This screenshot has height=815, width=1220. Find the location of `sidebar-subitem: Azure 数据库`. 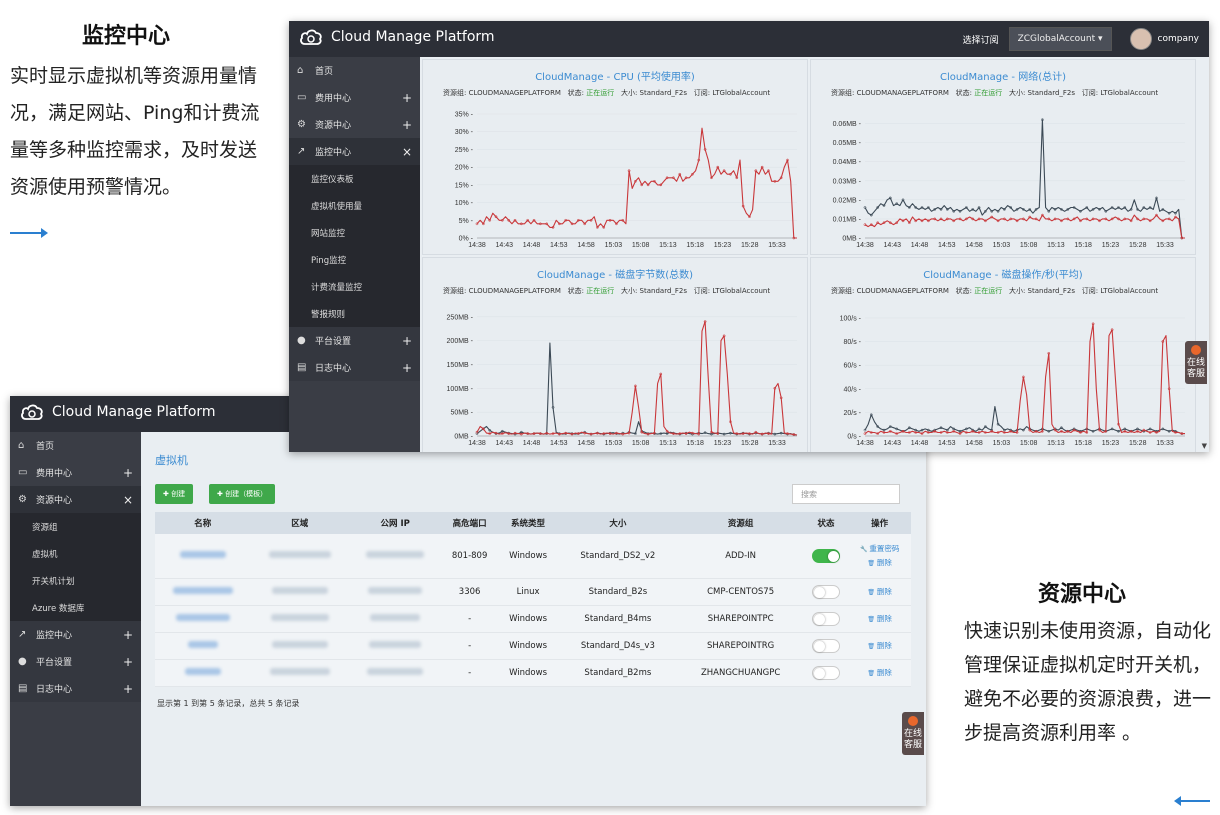

sidebar-subitem: Azure 数据库 is located at coordinates (75, 607).